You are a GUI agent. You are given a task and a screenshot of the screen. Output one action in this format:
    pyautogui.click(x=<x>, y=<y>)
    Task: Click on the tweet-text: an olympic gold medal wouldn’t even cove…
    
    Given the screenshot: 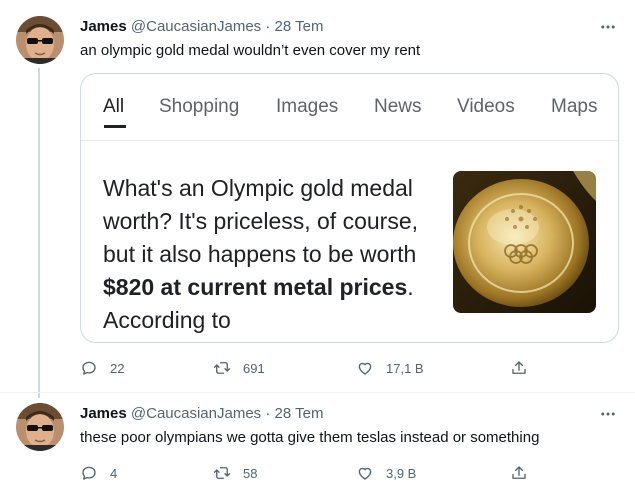 What is the action you would take?
    pyautogui.click(x=250, y=50)
    